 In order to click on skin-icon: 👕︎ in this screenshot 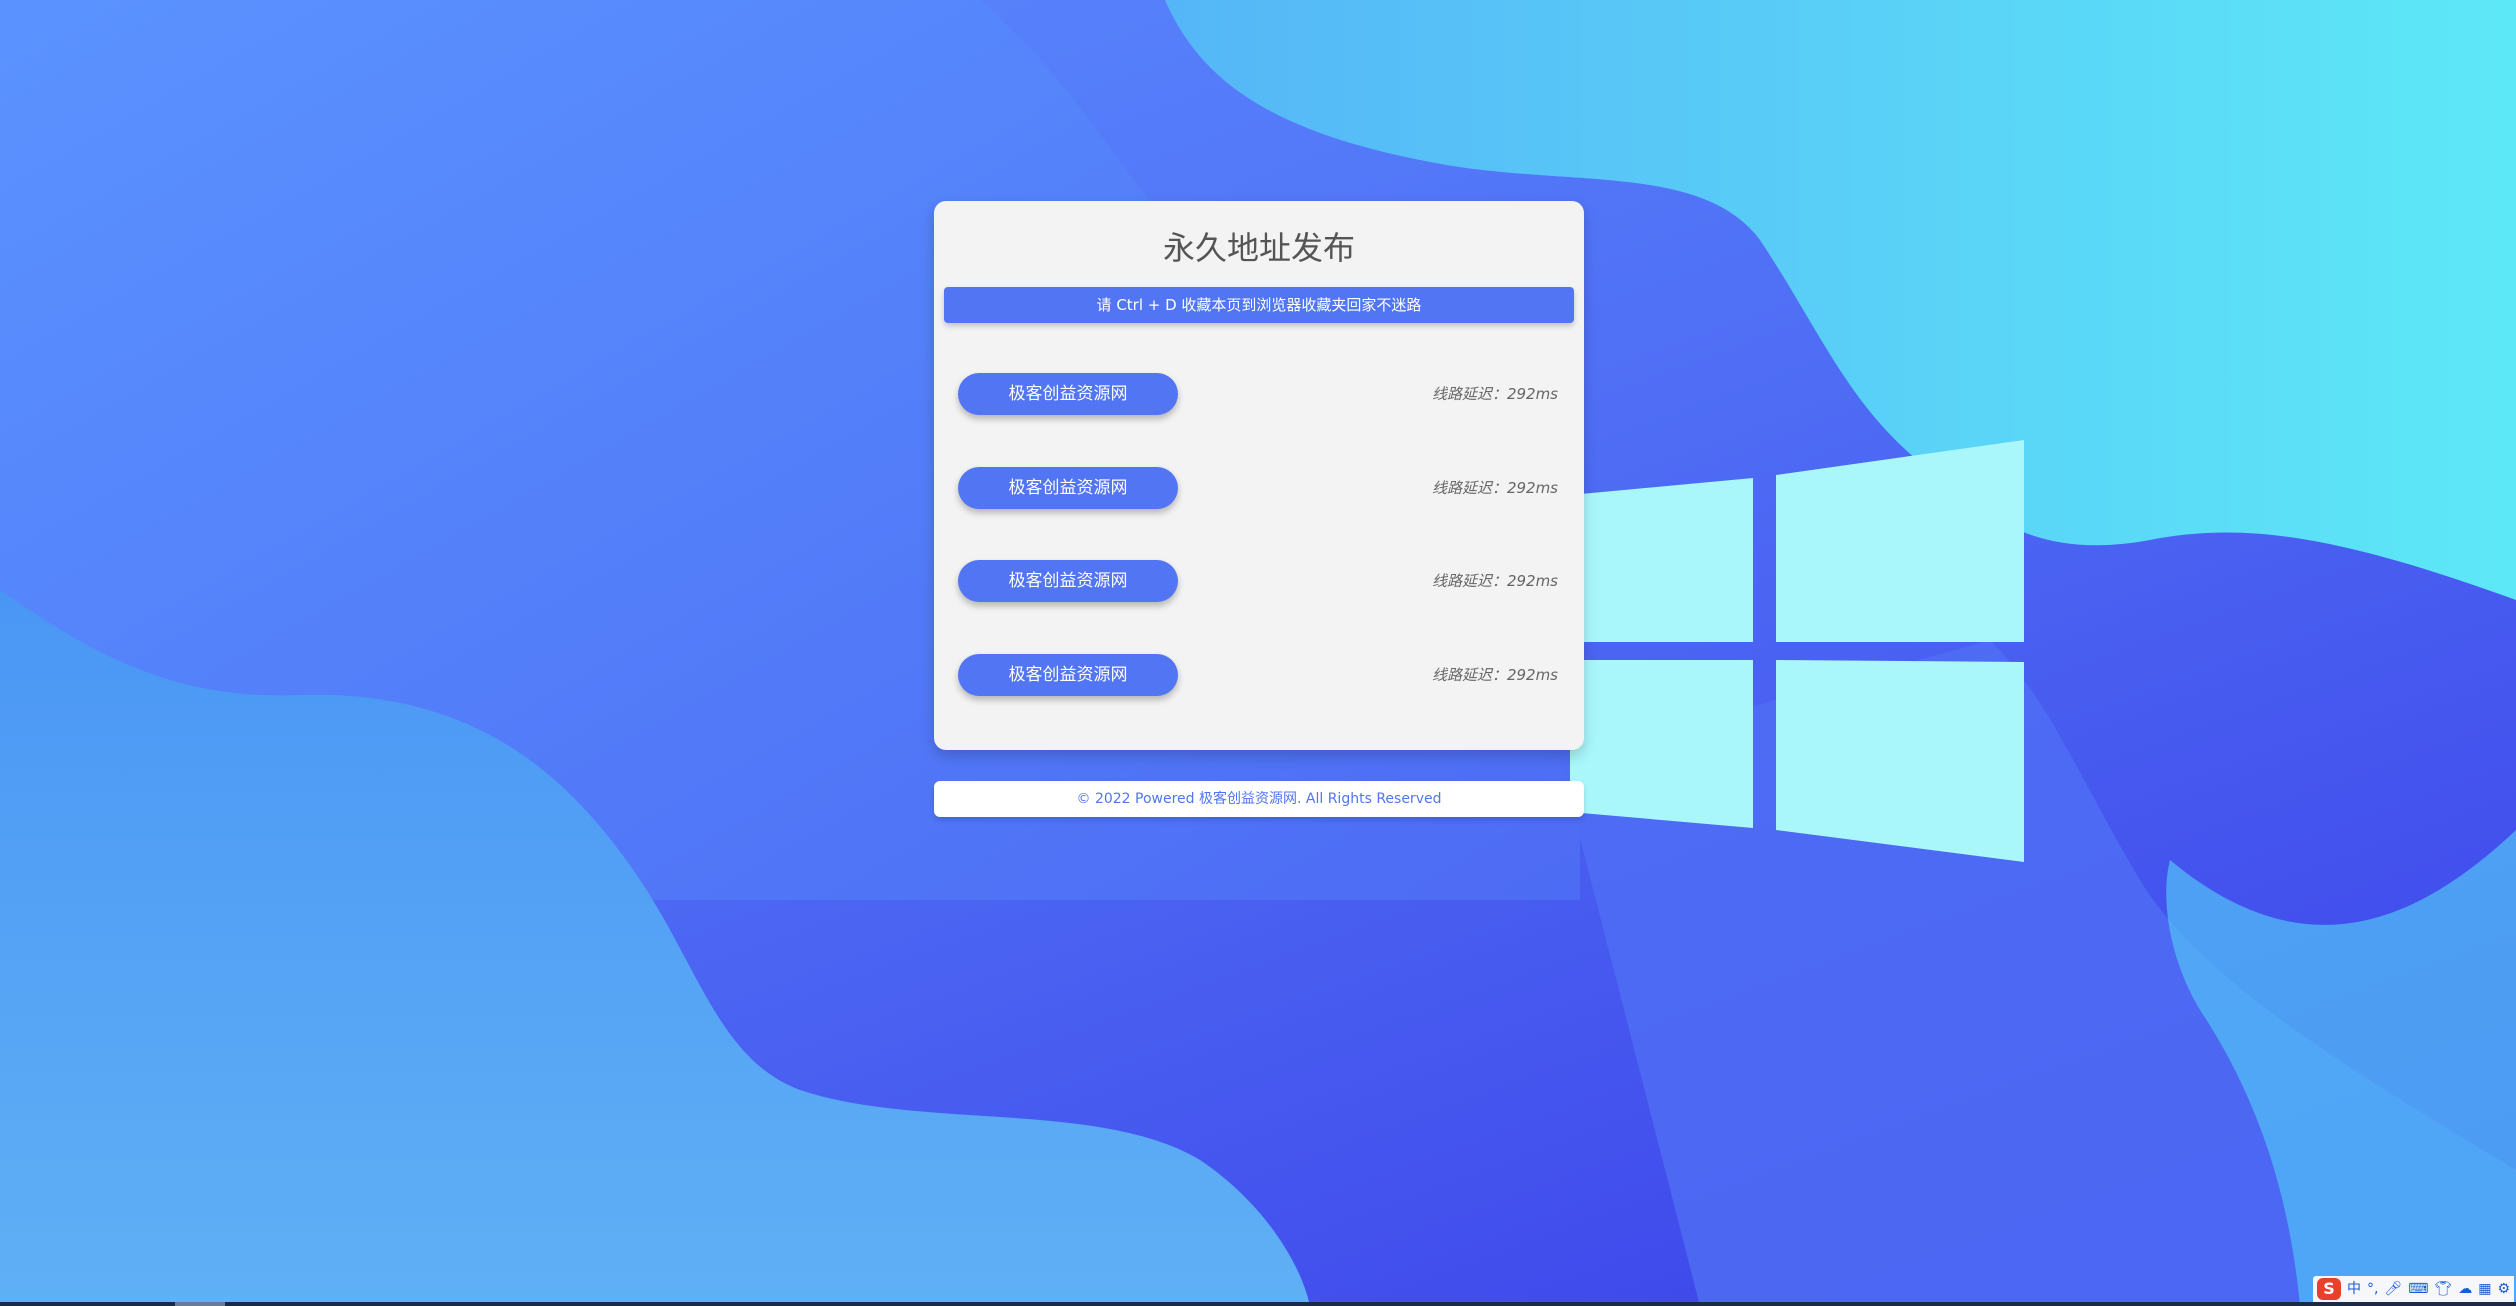, I will do `click(2443, 1289)`.